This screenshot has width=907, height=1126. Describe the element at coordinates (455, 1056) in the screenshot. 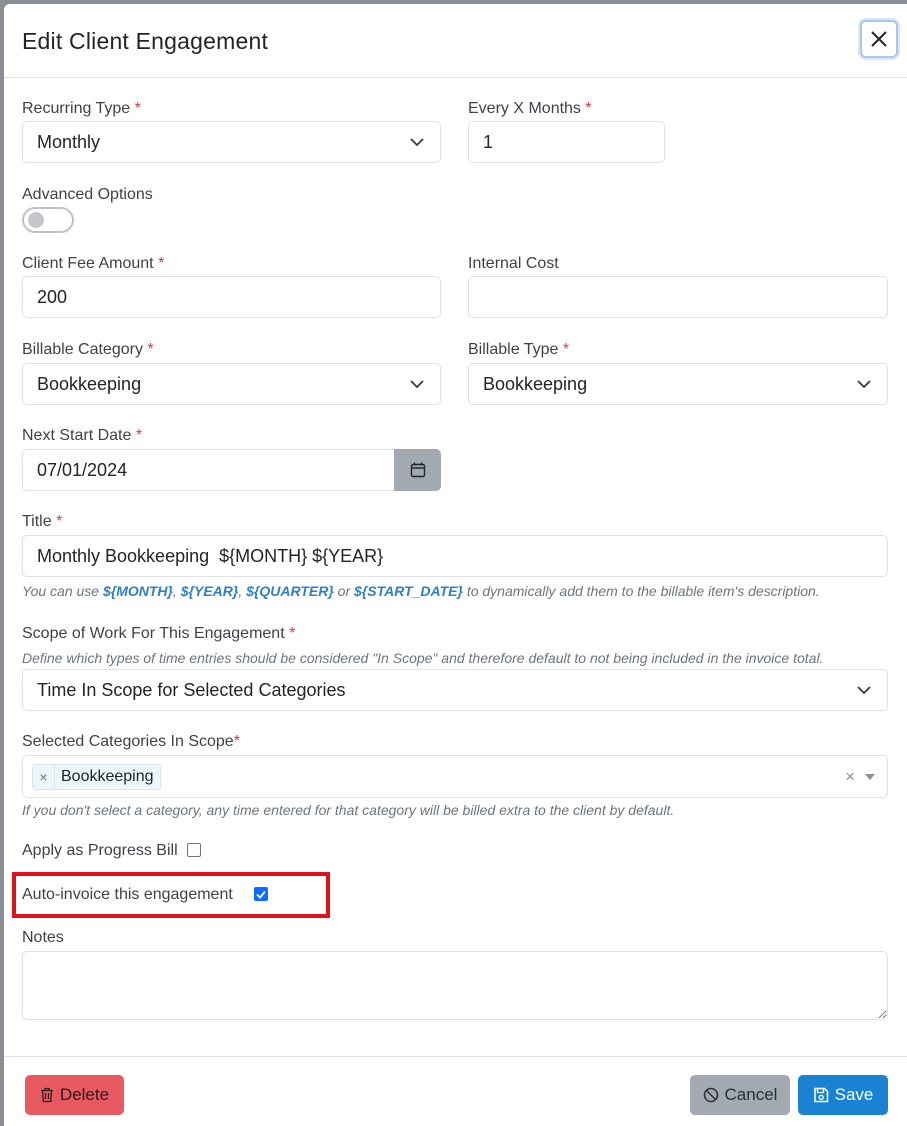

I see `footer-divider` at that location.